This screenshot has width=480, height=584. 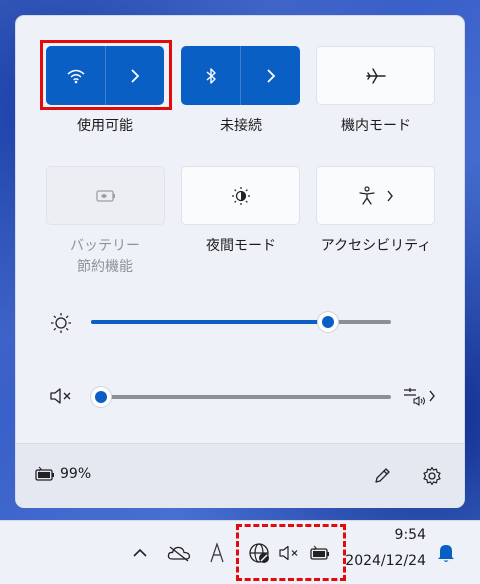 I want to click on accessibility-icon, so click(x=366, y=195).